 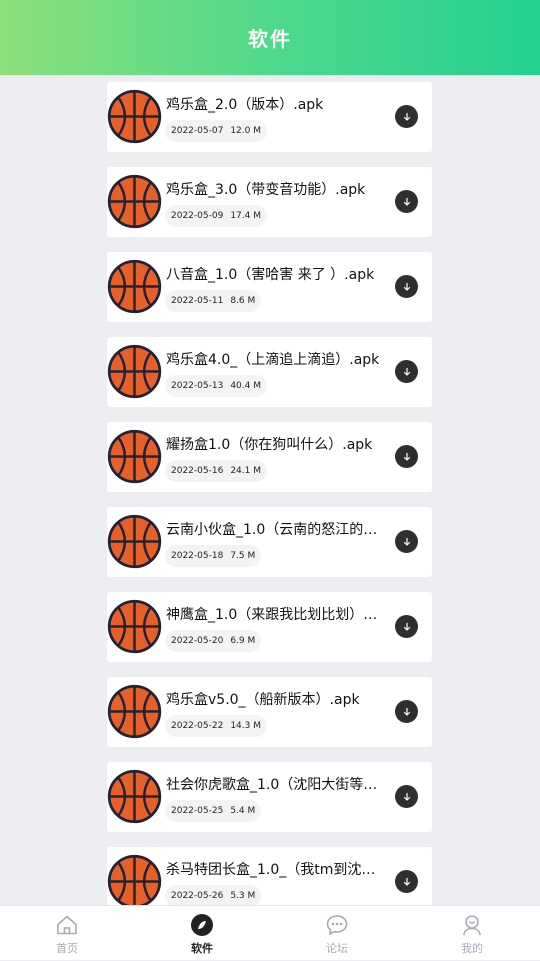 I want to click on file-size: 5.4 M, so click(x=243, y=811).